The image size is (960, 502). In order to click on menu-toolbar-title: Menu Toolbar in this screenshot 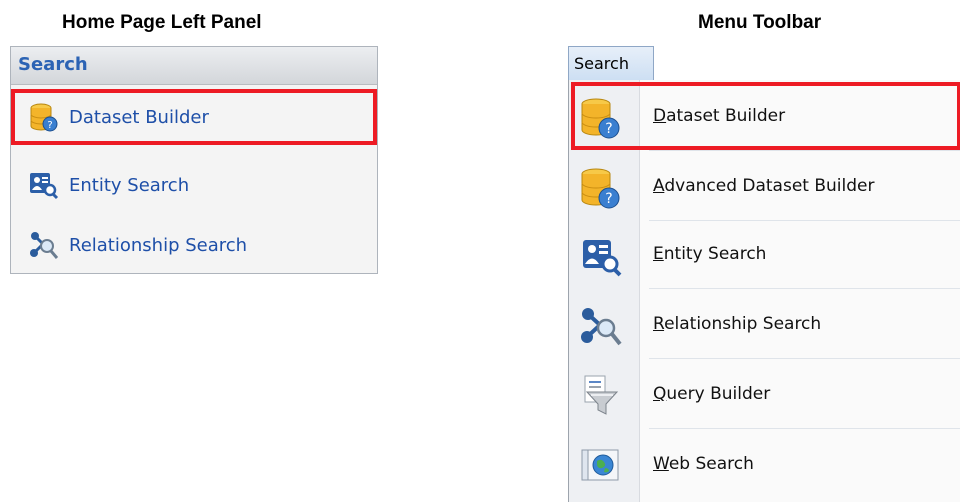, I will do `click(760, 22)`.